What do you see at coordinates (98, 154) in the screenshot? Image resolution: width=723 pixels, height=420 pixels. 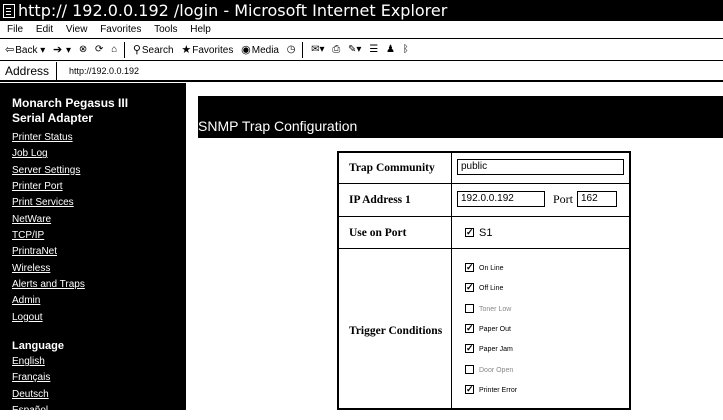 I see `sidebar-link-job-log: Job Log` at bounding box center [98, 154].